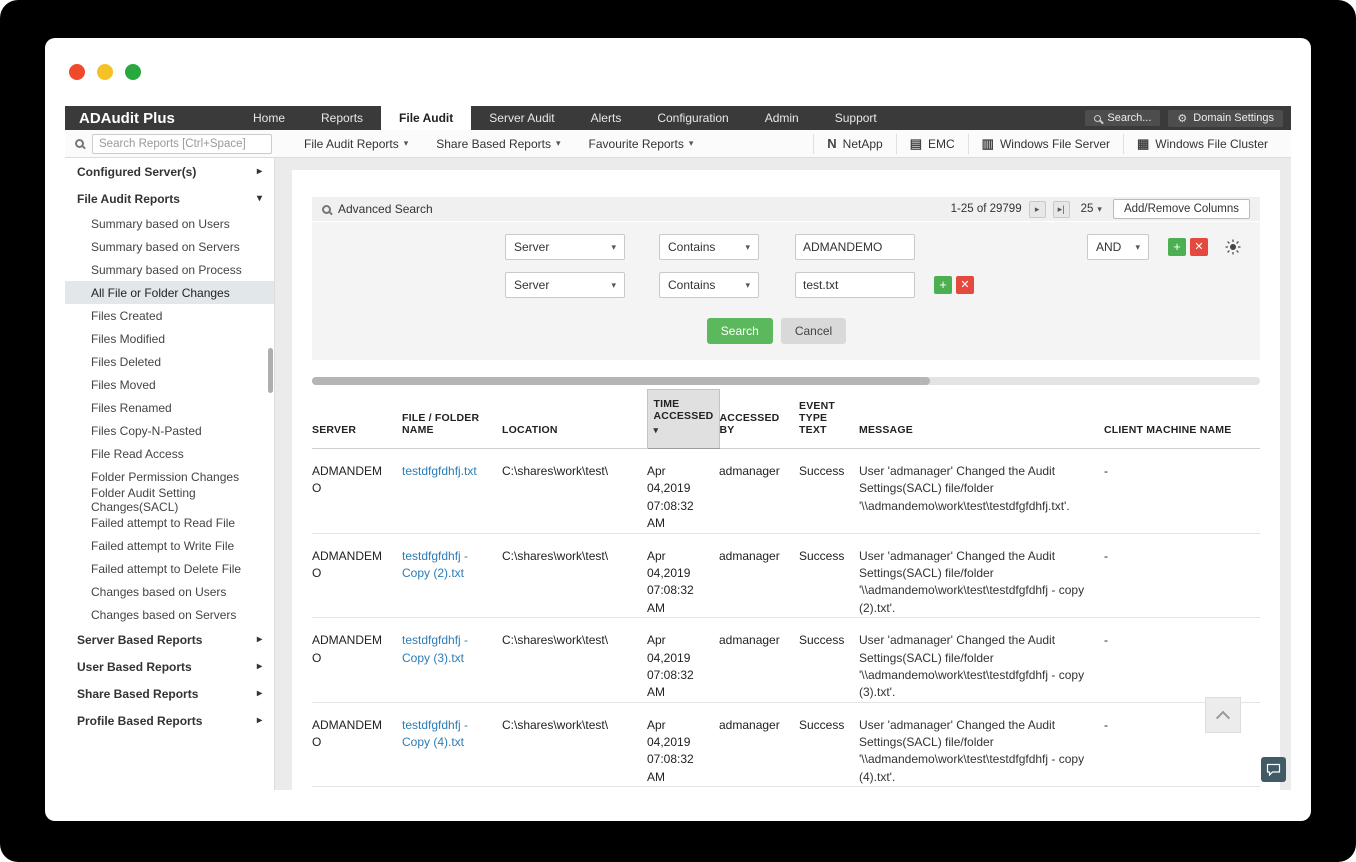 The image size is (1356, 862). What do you see at coordinates (683, 419) in the screenshot?
I see `column-header: TIME ACCESSED ▾` at bounding box center [683, 419].